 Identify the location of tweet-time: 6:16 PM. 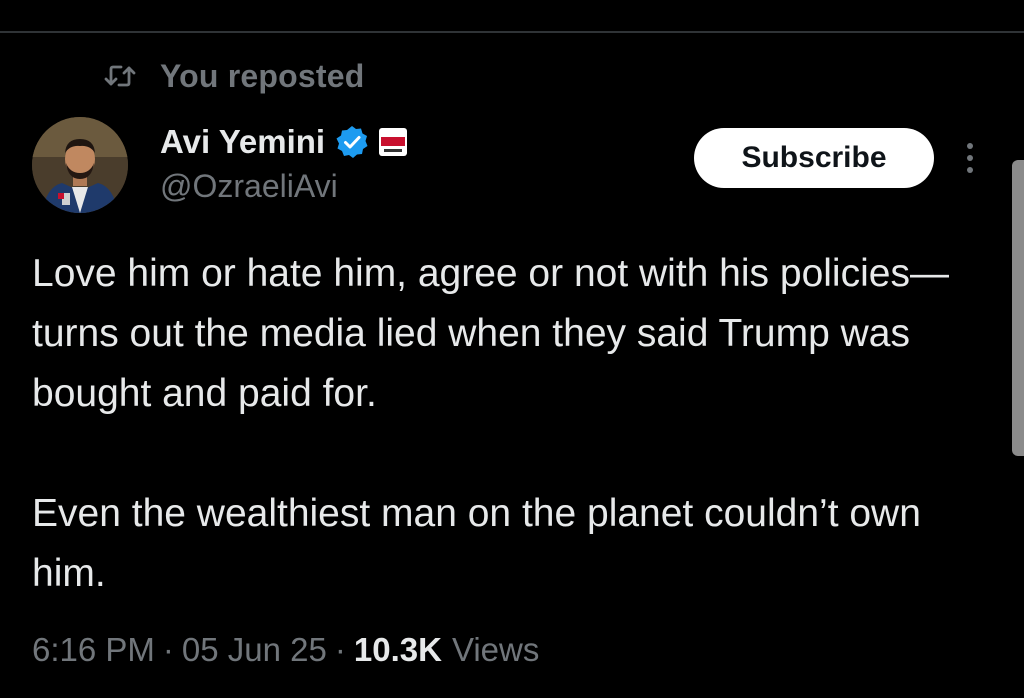
(93, 650).